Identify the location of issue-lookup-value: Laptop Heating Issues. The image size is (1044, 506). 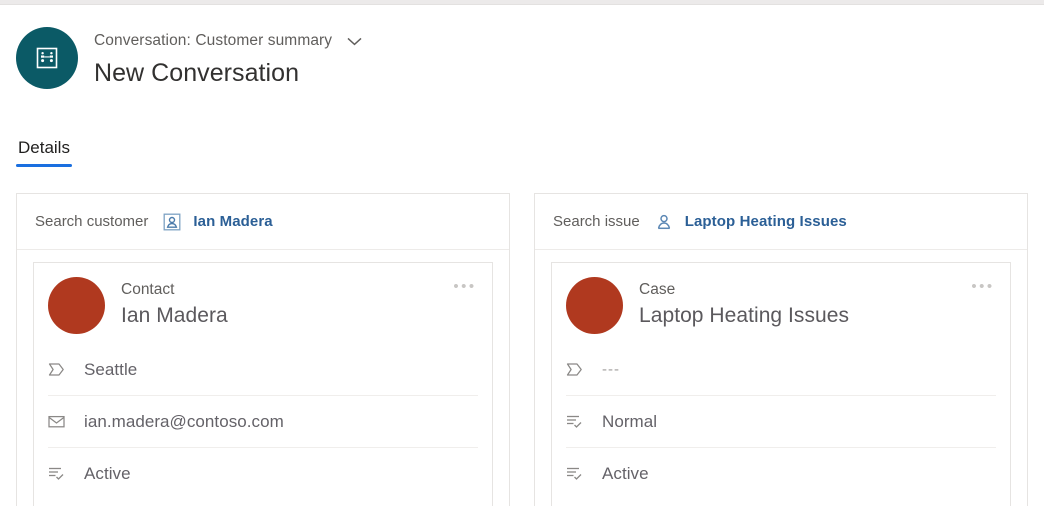
(765, 221).